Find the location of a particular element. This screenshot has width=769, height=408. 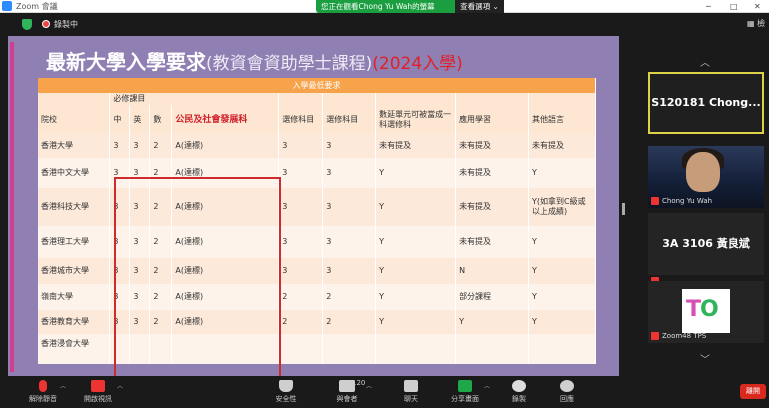

participants-count: 120 is located at coordinates (359, 383).